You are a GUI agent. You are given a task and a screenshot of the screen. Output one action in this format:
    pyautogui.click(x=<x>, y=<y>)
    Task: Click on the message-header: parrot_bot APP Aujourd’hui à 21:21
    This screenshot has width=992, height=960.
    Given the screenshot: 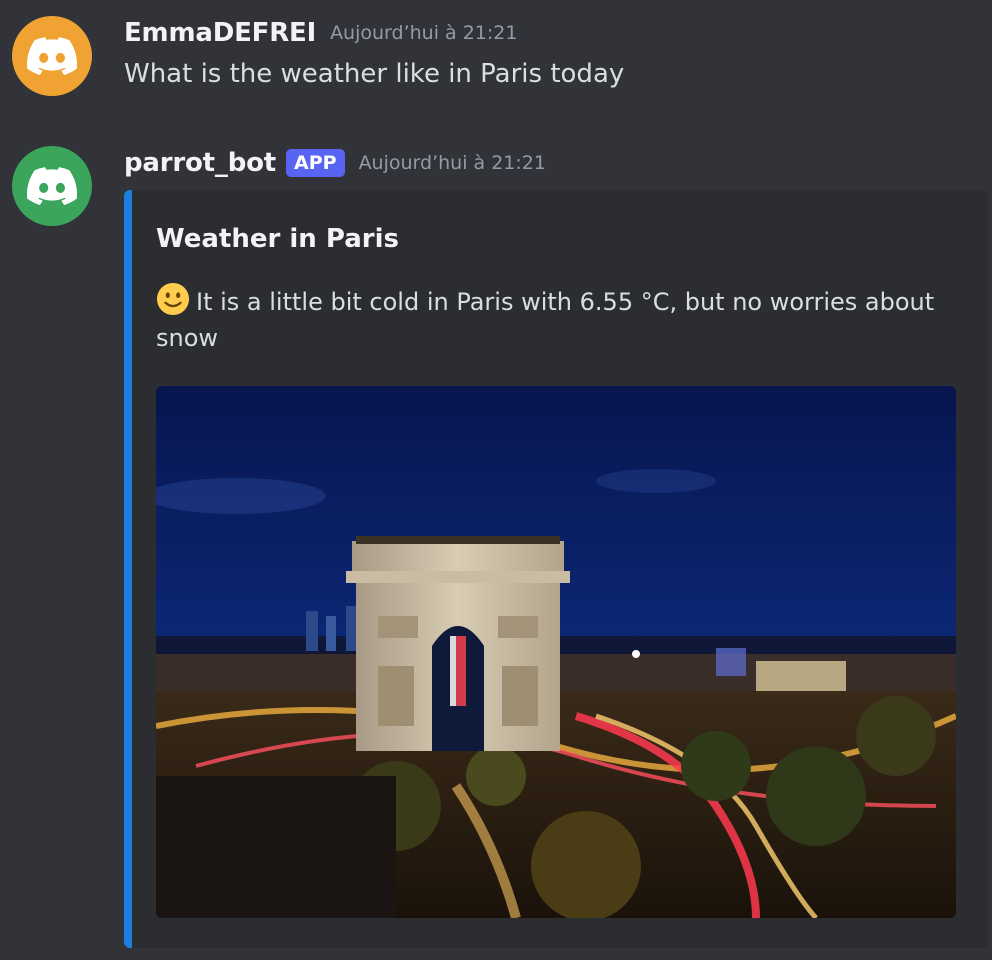 What is the action you would take?
    pyautogui.click(x=335, y=163)
    